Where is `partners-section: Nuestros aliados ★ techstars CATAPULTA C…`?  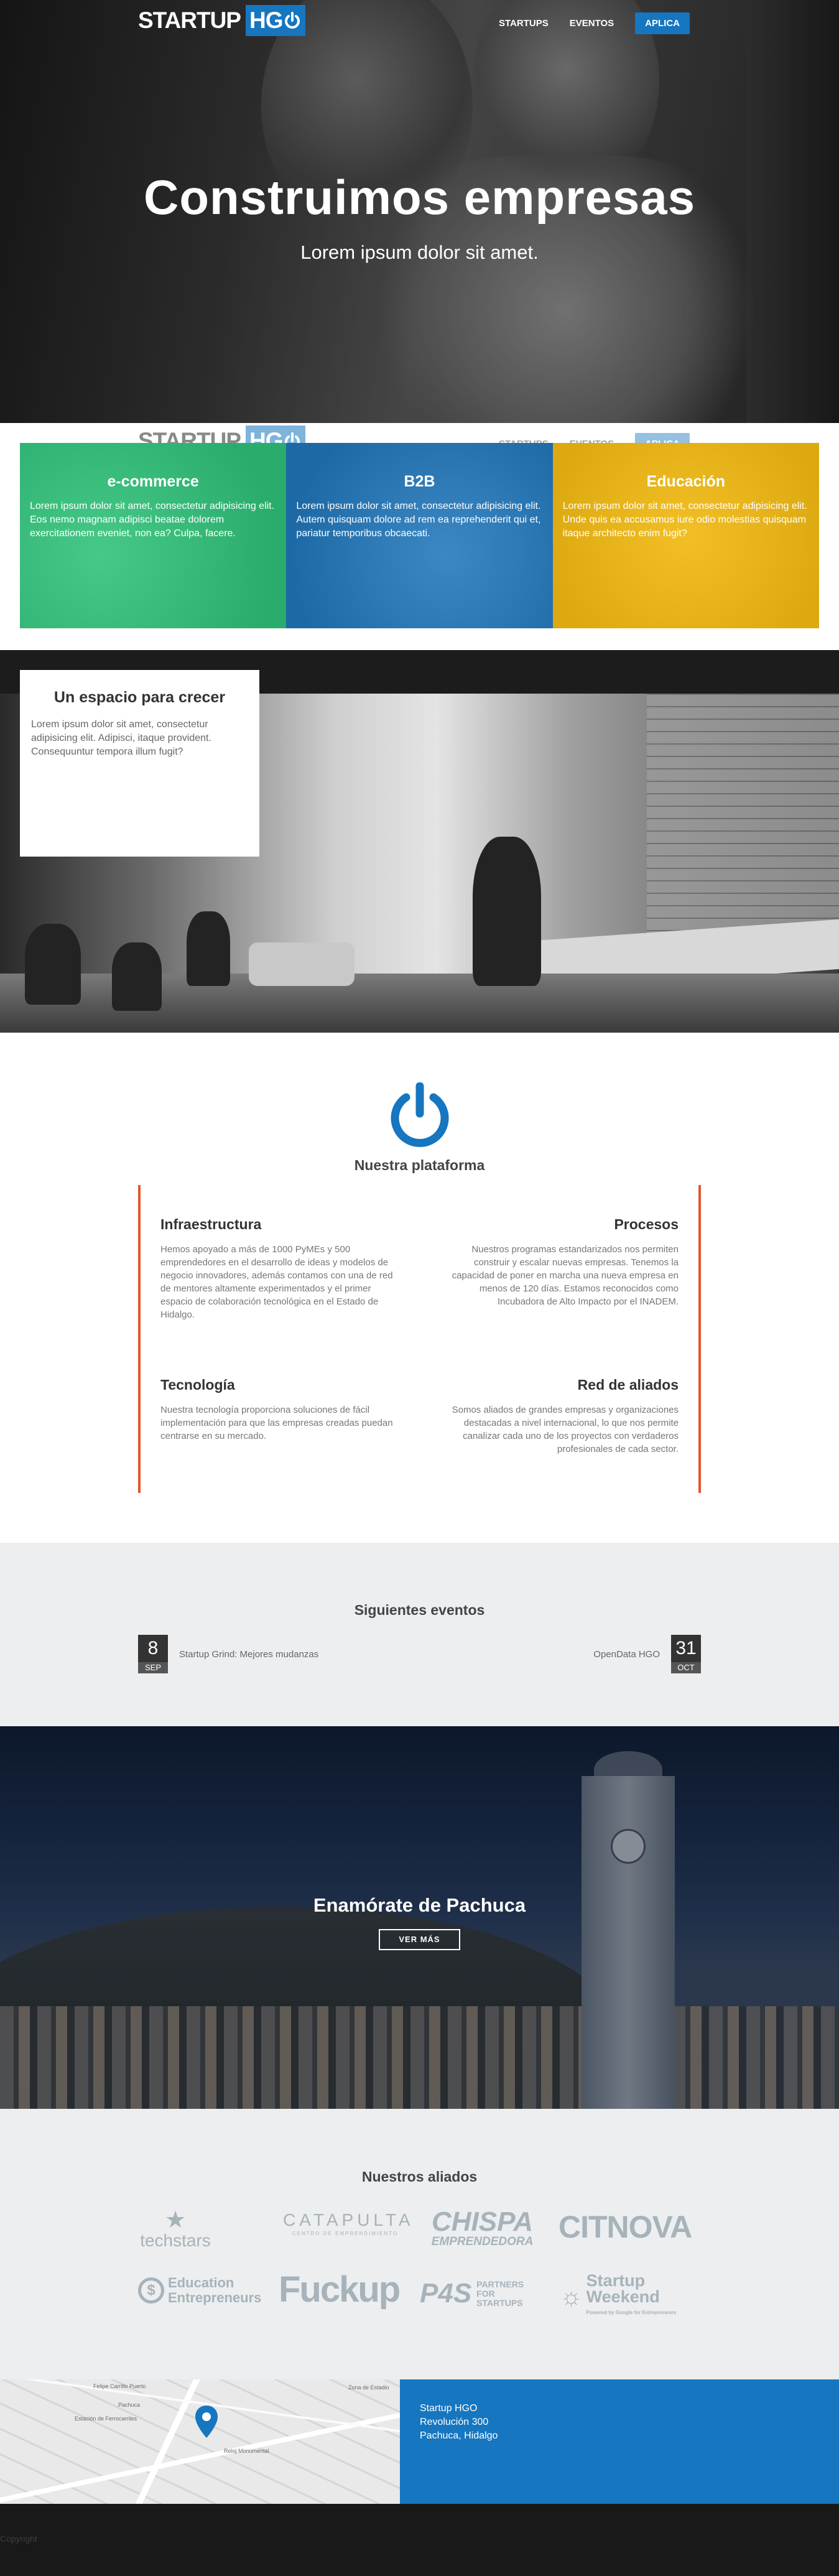
partners-section: Nuestros aliados ★ techstars CATAPULTA C… is located at coordinates (419, 2244).